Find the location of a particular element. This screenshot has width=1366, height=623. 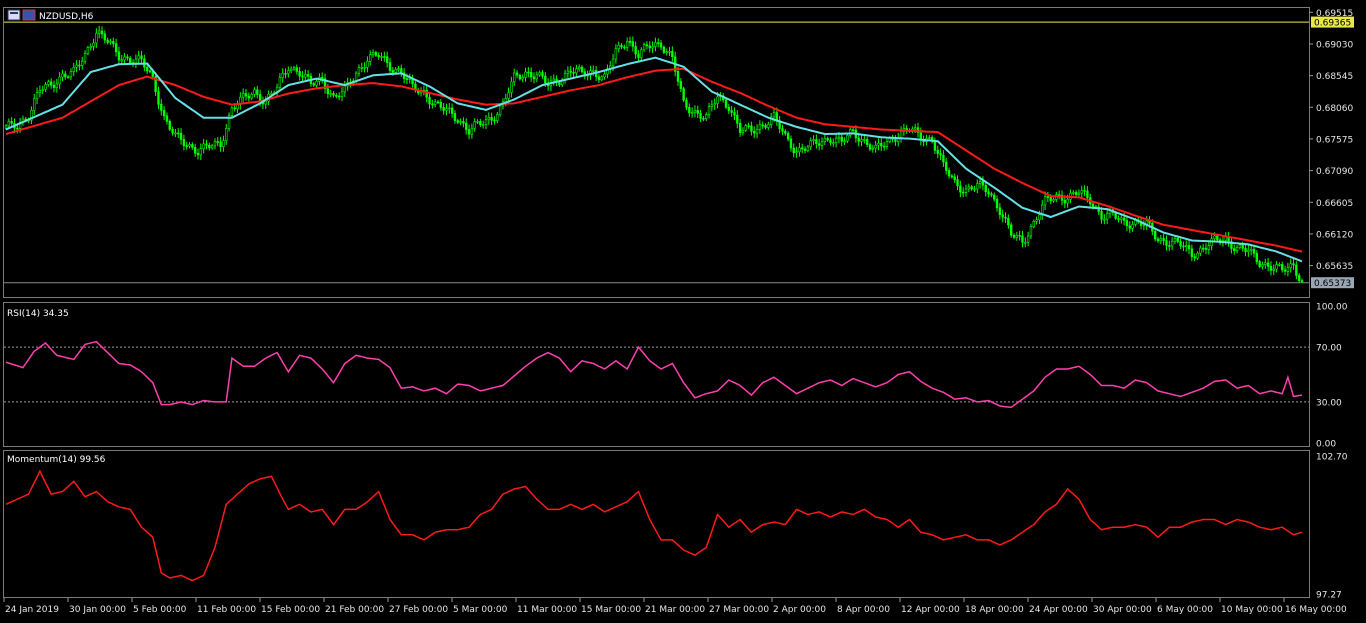

momentum-label: Momentum(14) 99.56 is located at coordinates (56, 460).